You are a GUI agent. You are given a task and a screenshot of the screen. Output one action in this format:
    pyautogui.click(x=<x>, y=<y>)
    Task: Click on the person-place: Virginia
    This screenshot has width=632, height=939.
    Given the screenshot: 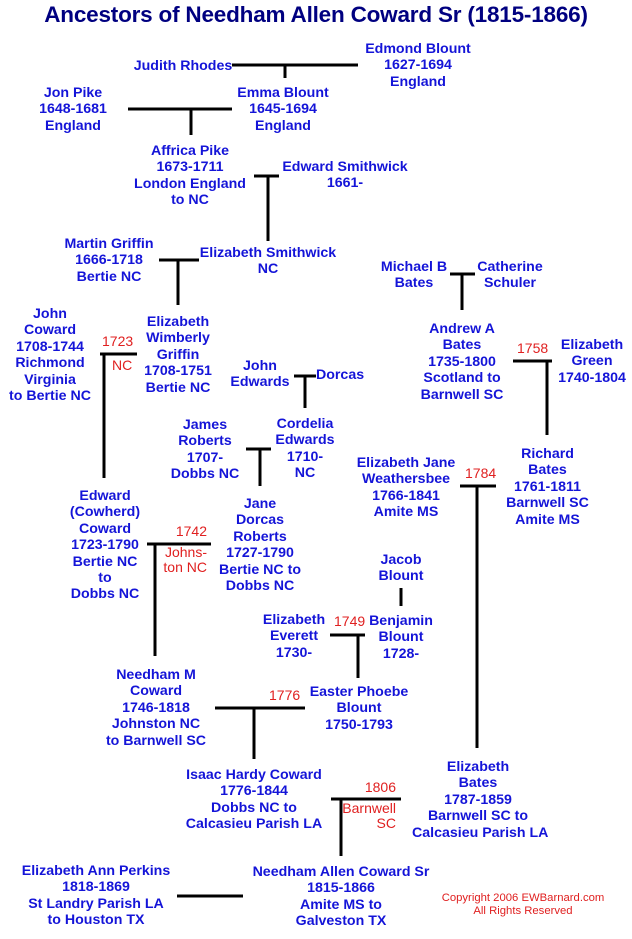 What is the action you would take?
    pyautogui.click(x=50, y=379)
    